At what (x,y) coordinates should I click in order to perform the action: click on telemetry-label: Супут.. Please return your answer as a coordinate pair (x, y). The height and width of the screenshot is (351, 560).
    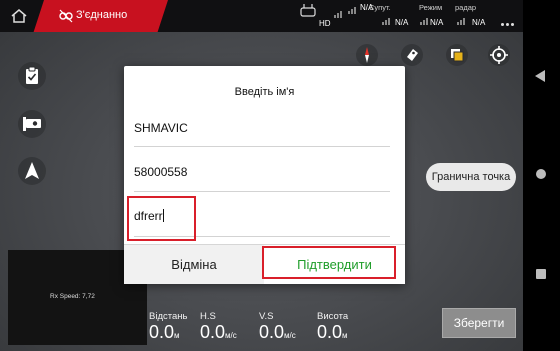
    Looking at the image, I should click on (380, 7).